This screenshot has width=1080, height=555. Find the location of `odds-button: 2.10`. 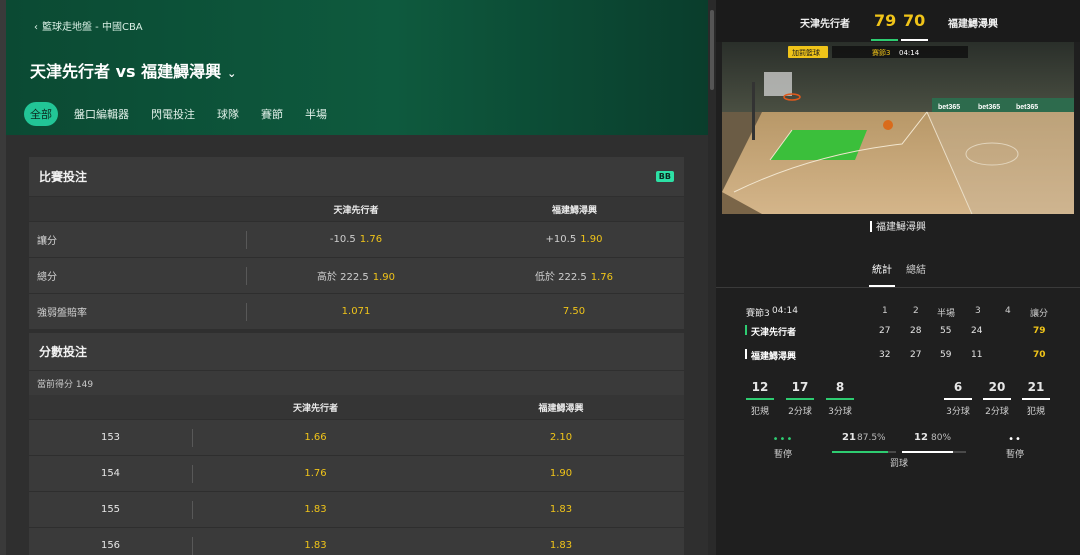

odds-button: 2.10 is located at coordinates (561, 437).